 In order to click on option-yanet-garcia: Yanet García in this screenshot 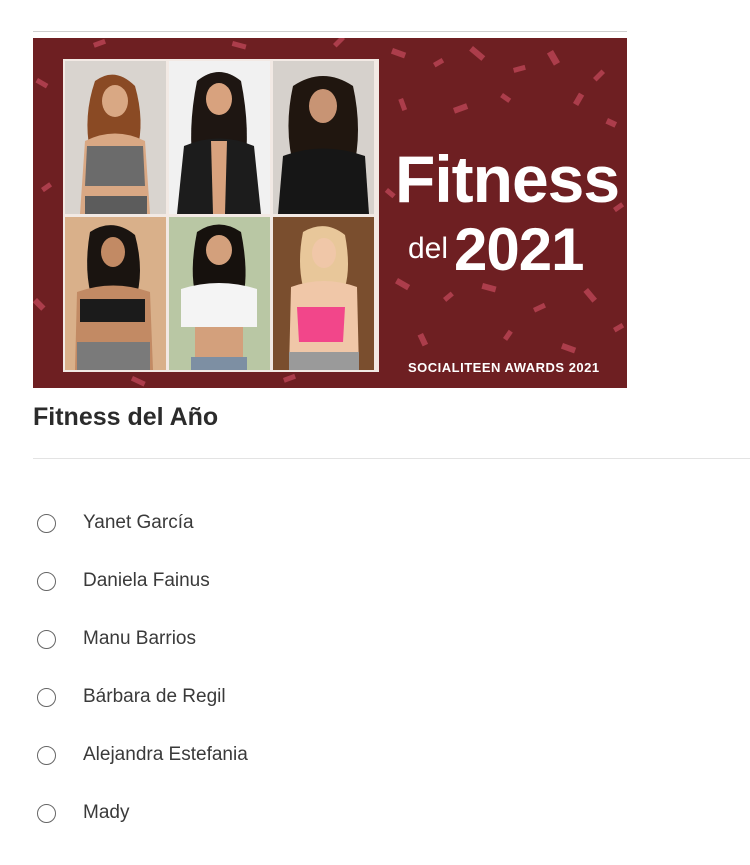, I will do `click(142, 523)`.